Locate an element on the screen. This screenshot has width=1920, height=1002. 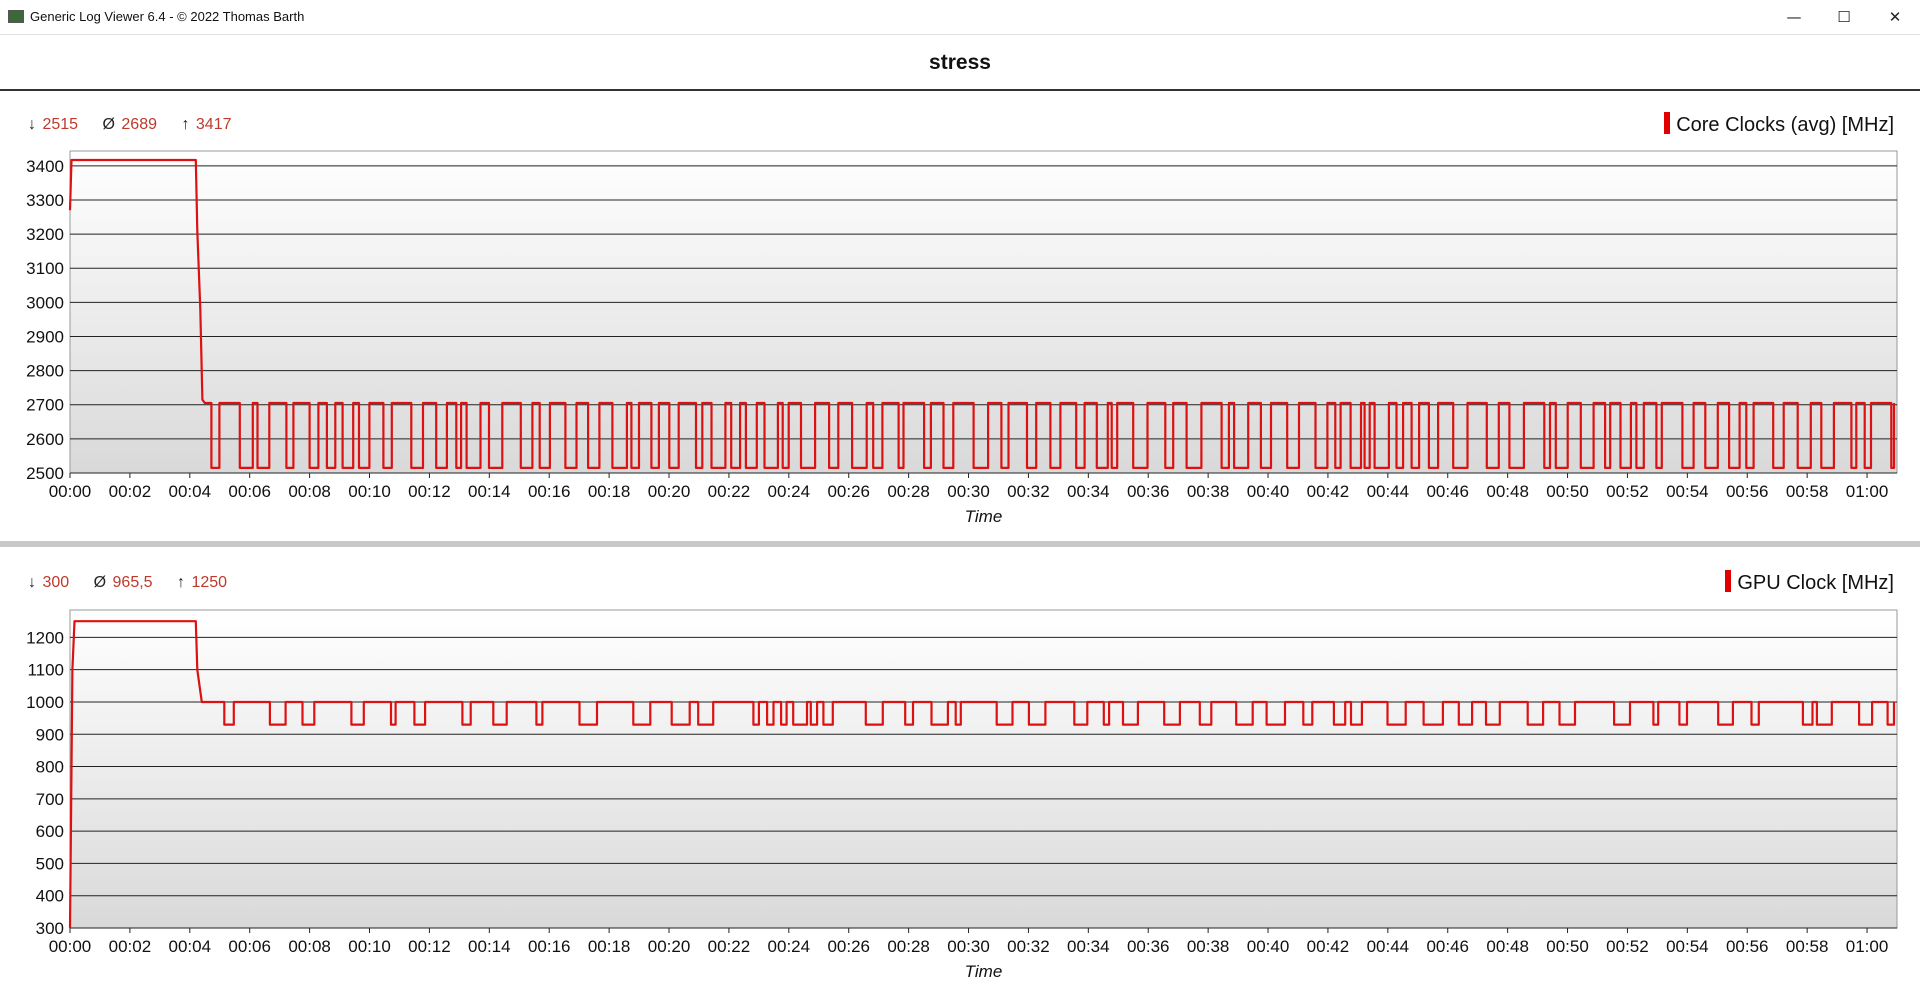
y-tick-label: 2600 is located at coordinates (45, 439).